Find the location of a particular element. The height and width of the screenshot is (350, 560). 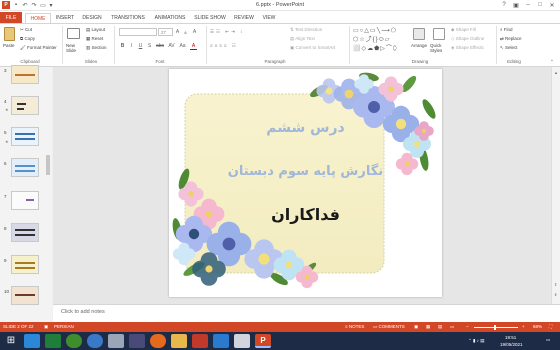

underline-button: U is located at coordinates (140, 46).